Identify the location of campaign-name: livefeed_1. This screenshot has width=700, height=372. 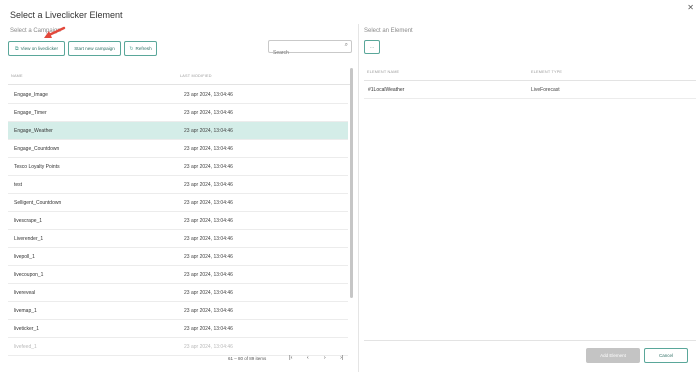
(25, 347).